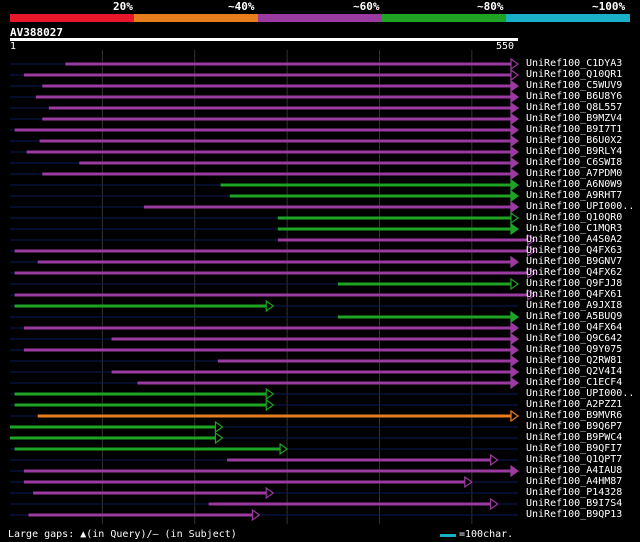 Image resolution: width=640 pixels, height=542 pixels. What do you see at coordinates (574, 371) in the screenshot?
I see `hit-label: UniRef100_Q2V4I4` at bounding box center [574, 371].